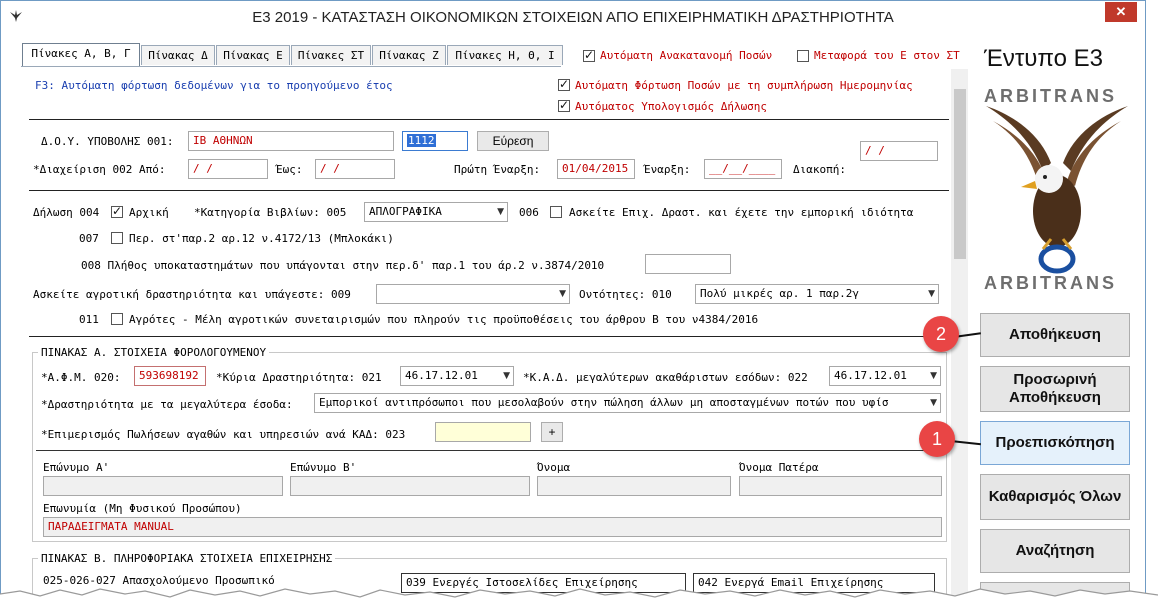 Image resolution: width=1158 pixels, height=605 pixels. What do you see at coordinates (149, 212) in the screenshot?
I see `initial-declaration-label: Αρχική` at bounding box center [149, 212].